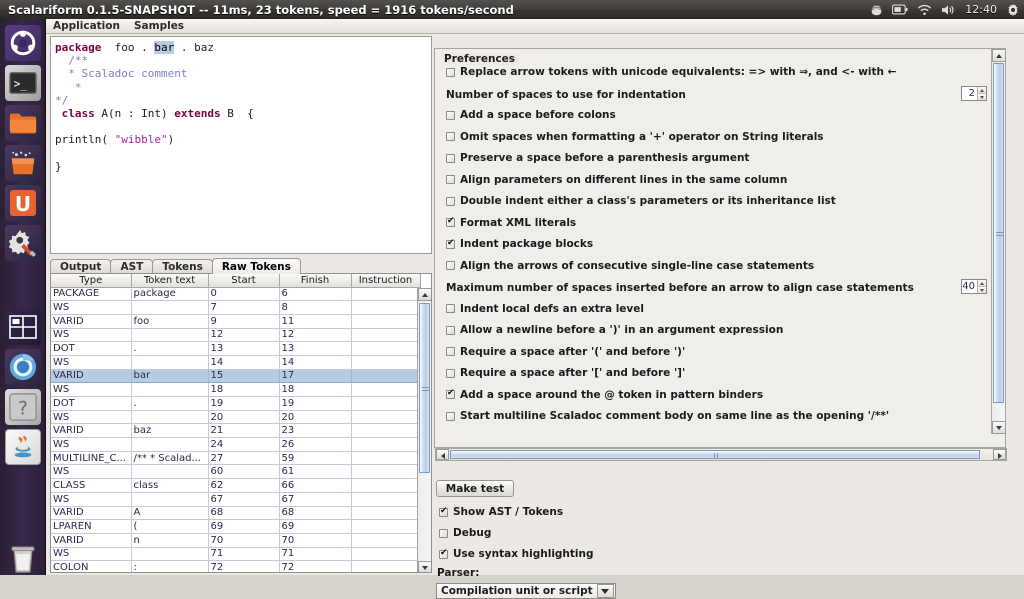  What do you see at coordinates (526, 591) in the screenshot?
I see `parser-dropdown: Compilation unit or script` at bounding box center [526, 591].